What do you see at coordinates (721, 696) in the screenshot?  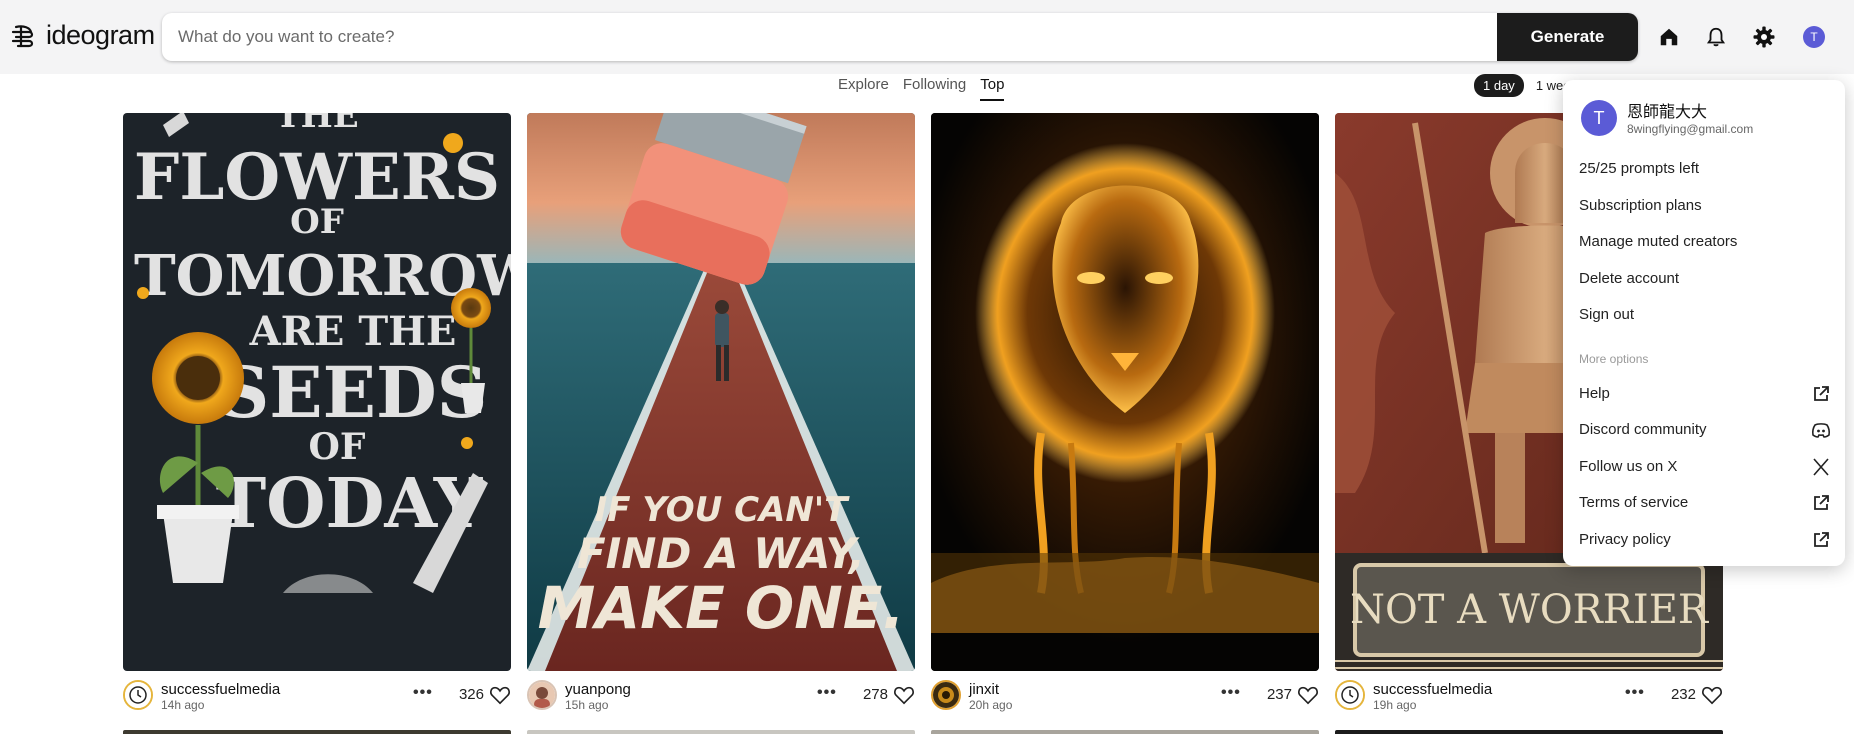 I see `card-meta: yuanpong 15h ago ••• 278` at bounding box center [721, 696].